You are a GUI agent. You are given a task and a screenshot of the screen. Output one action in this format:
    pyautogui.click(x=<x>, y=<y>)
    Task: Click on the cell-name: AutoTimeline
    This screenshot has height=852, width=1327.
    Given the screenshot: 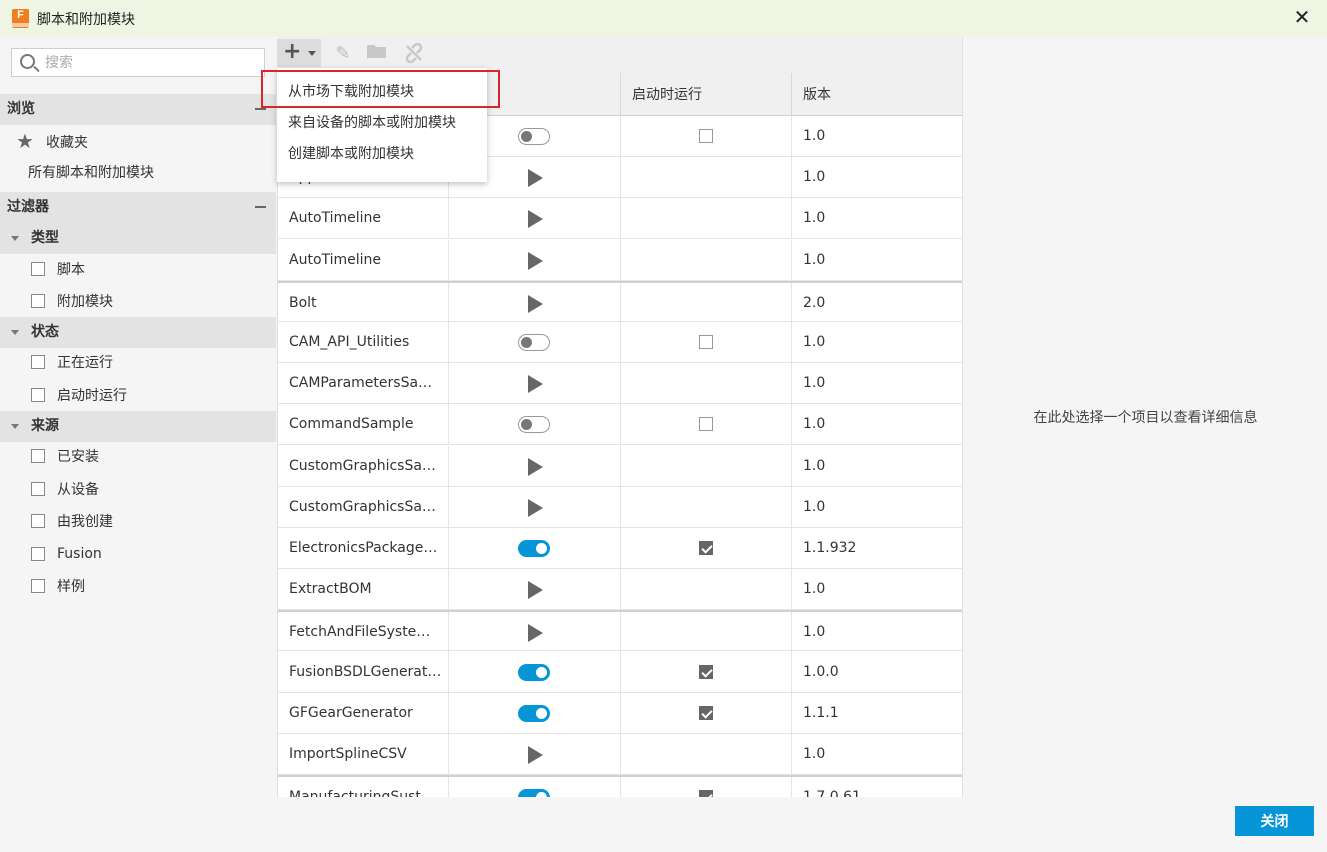 What is the action you would take?
    pyautogui.click(x=363, y=260)
    